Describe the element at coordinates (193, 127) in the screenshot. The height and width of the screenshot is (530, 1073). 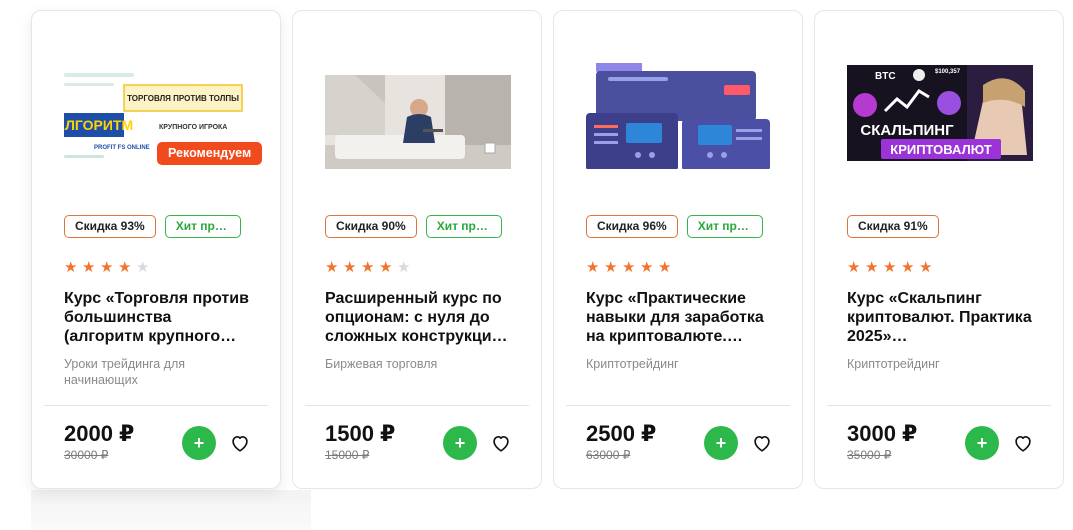
I see `image-subtitle: КРУПНОГО ИГРОКА` at that location.